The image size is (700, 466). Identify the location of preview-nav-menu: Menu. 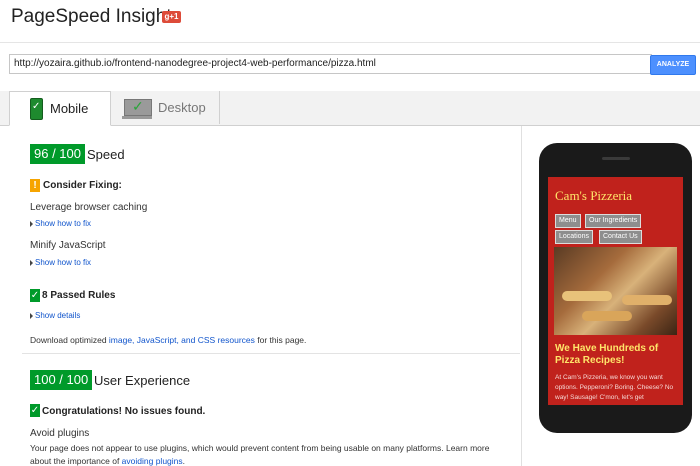
(568, 221).